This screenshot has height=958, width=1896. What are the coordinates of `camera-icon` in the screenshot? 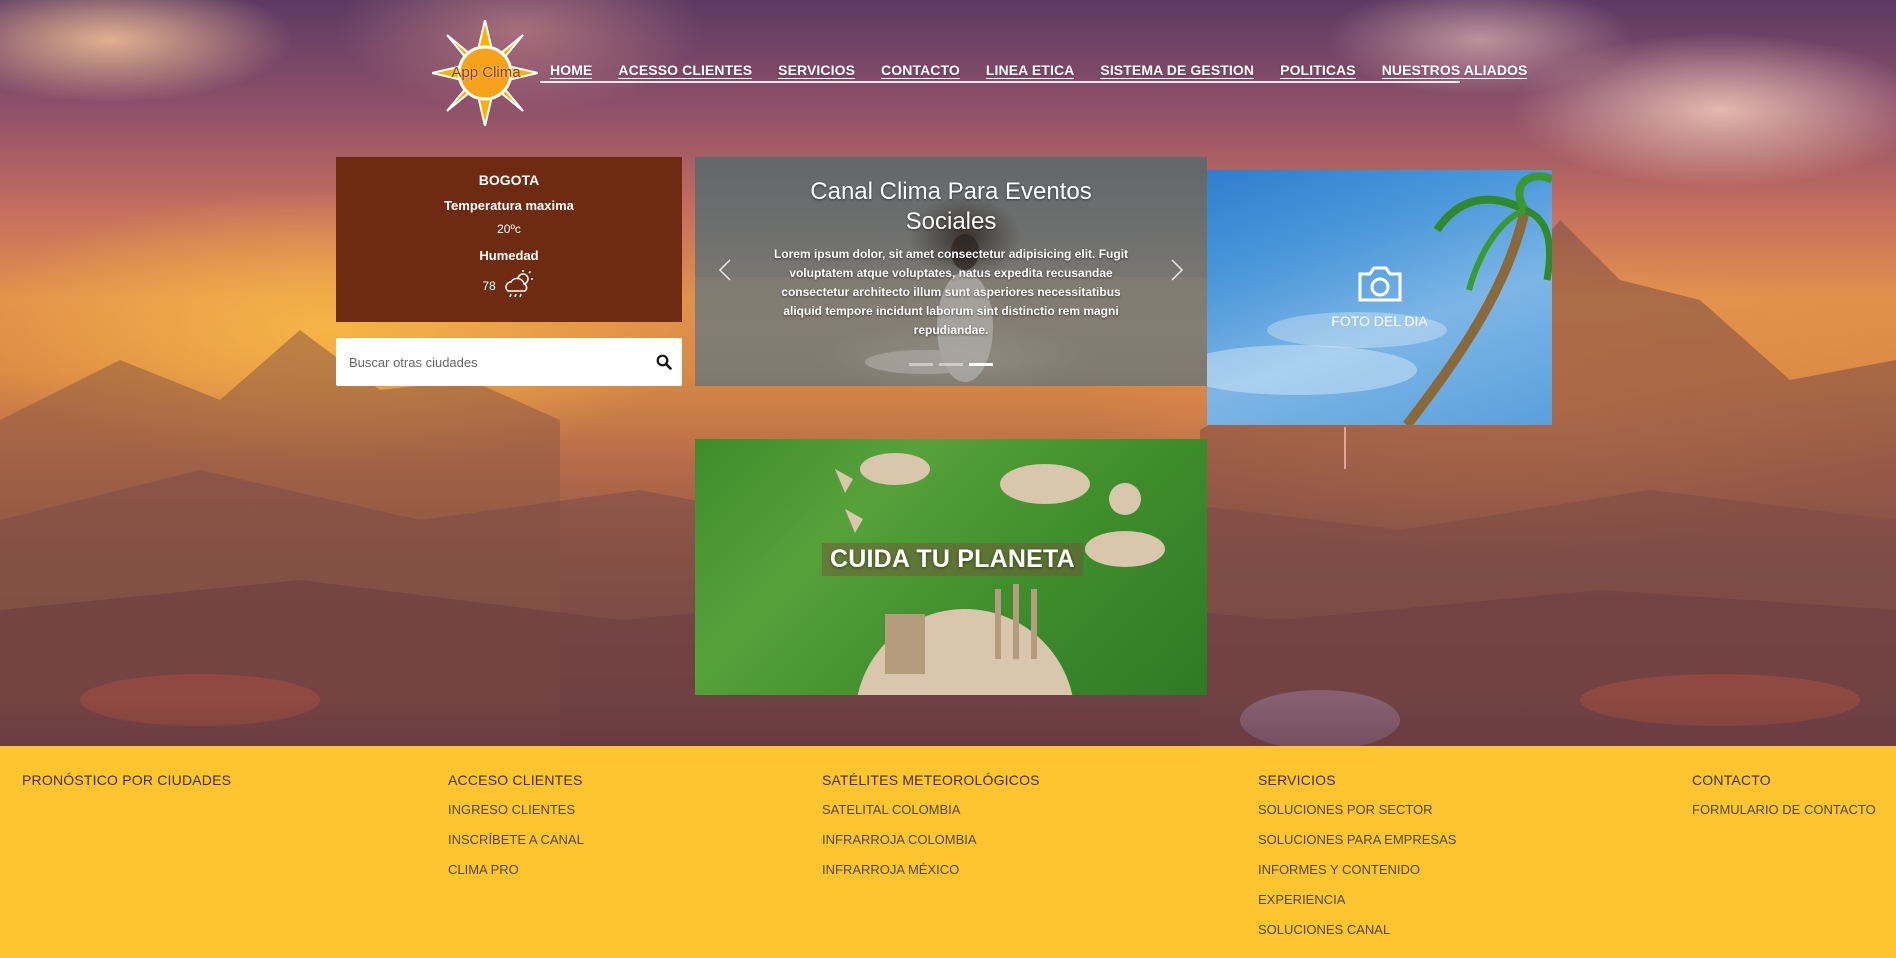 It's located at (1380, 286).